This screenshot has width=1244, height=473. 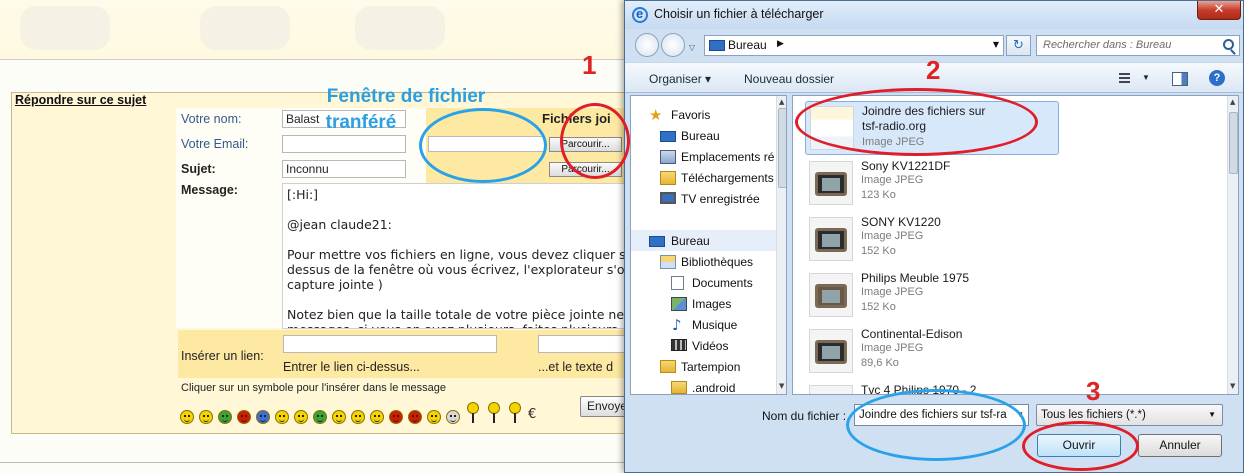 What do you see at coordinates (358, 417) in the screenshot?
I see `laugh-icon` at bounding box center [358, 417].